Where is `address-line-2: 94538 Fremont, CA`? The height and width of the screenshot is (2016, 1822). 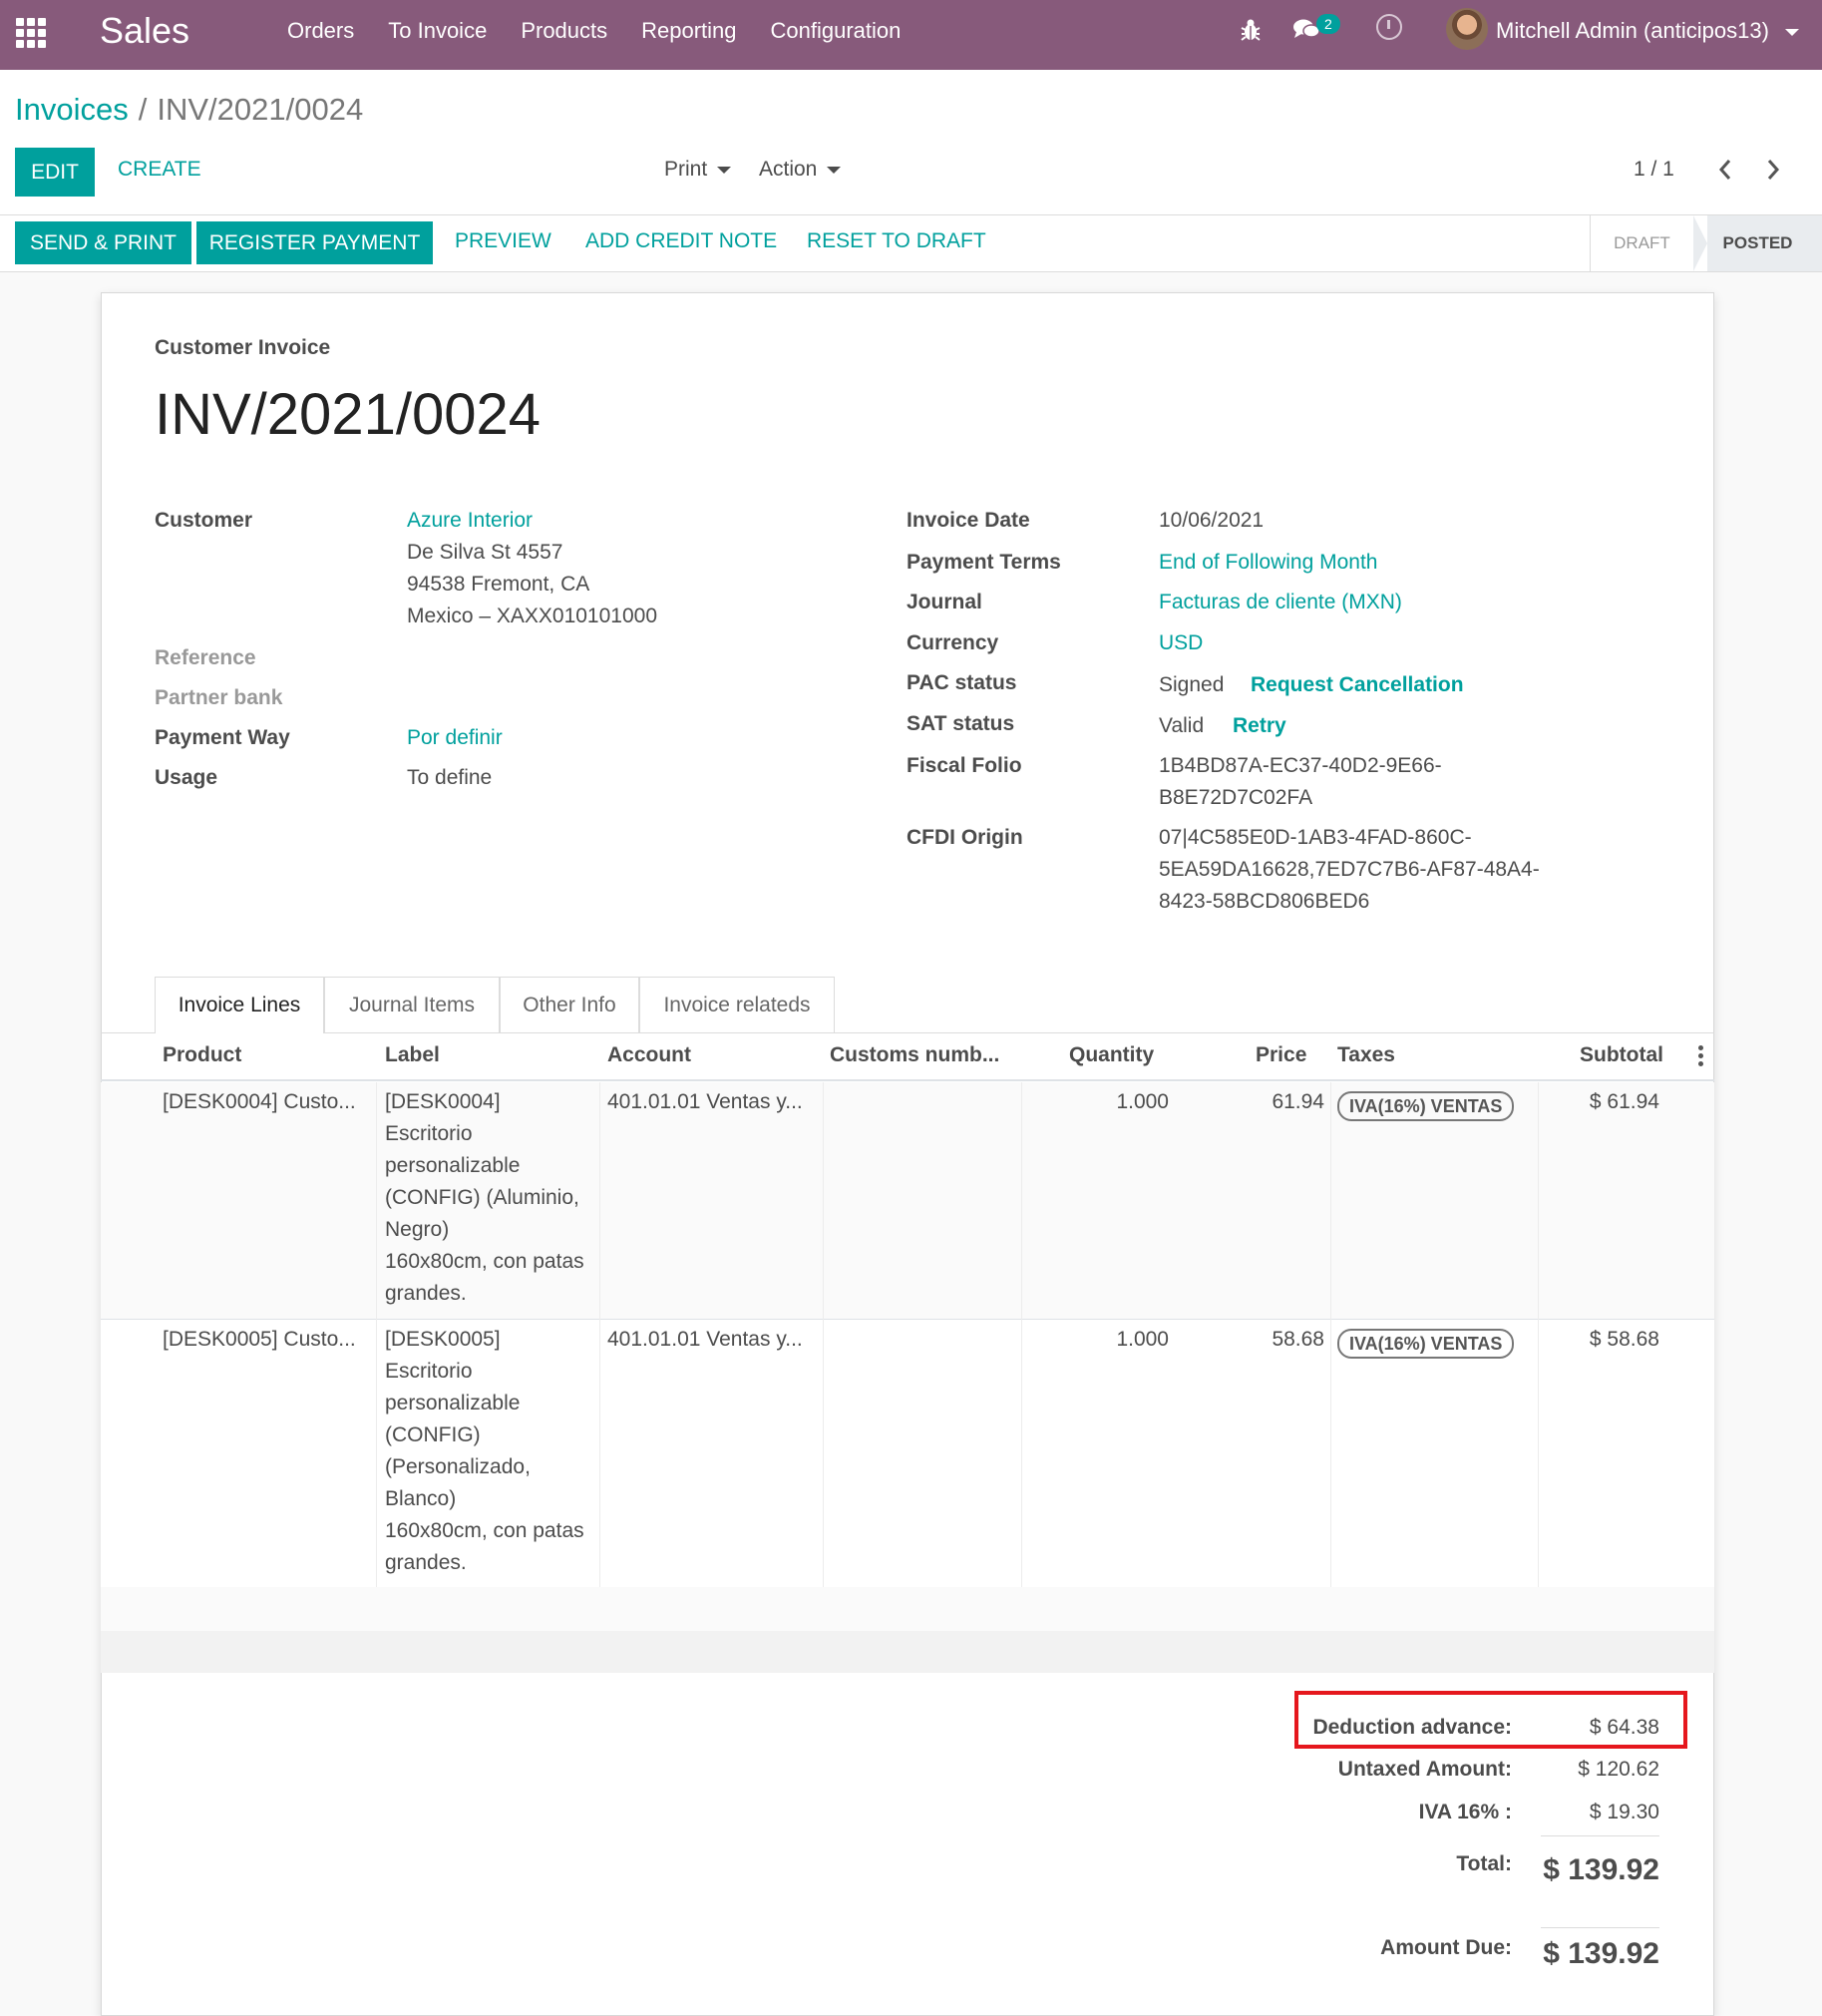
address-line-2: 94538 Fremont, CA is located at coordinates (499, 585).